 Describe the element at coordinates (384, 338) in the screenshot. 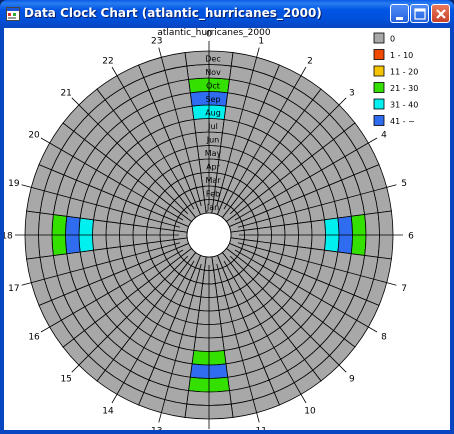

I see `hour-label: 8` at that location.